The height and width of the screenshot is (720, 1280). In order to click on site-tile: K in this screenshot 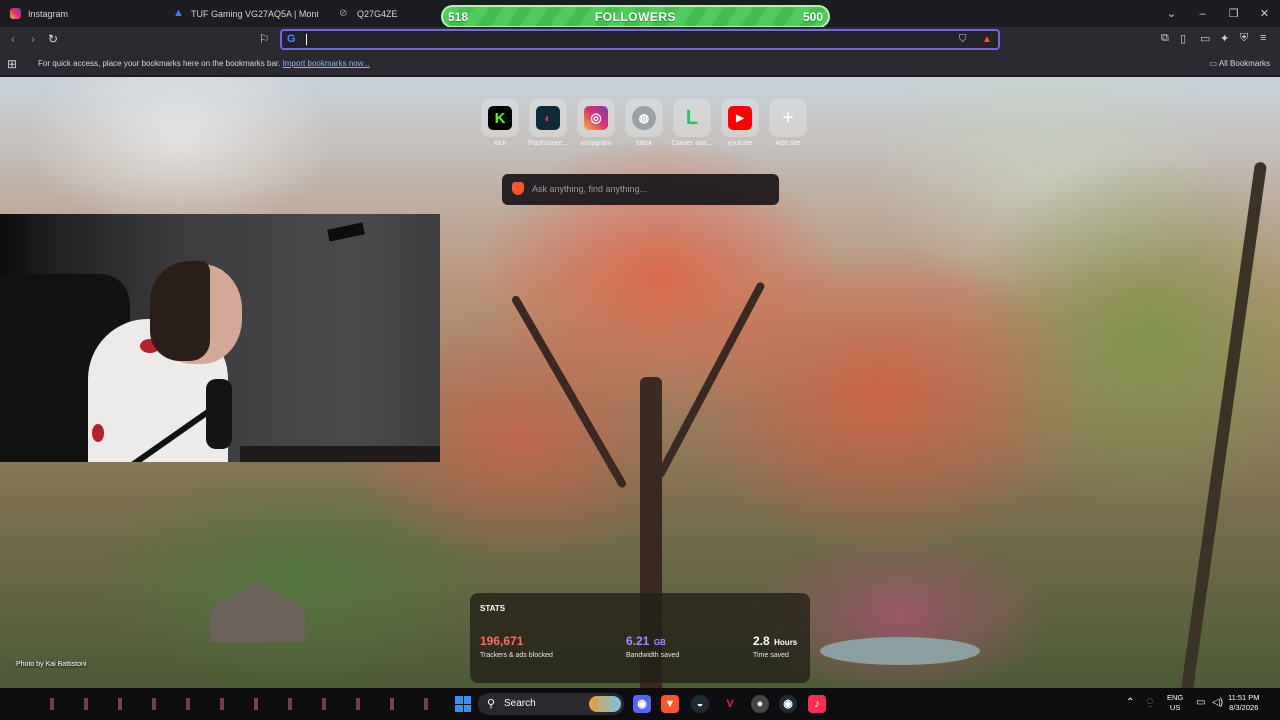, I will do `click(500, 118)`.